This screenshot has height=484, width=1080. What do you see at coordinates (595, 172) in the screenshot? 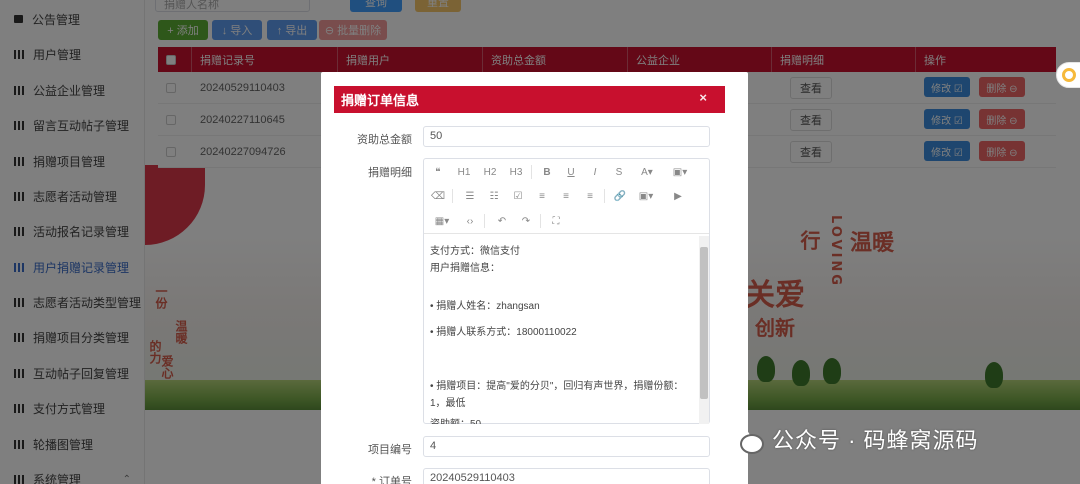
I see `italic-icon: I` at bounding box center [595, 172].